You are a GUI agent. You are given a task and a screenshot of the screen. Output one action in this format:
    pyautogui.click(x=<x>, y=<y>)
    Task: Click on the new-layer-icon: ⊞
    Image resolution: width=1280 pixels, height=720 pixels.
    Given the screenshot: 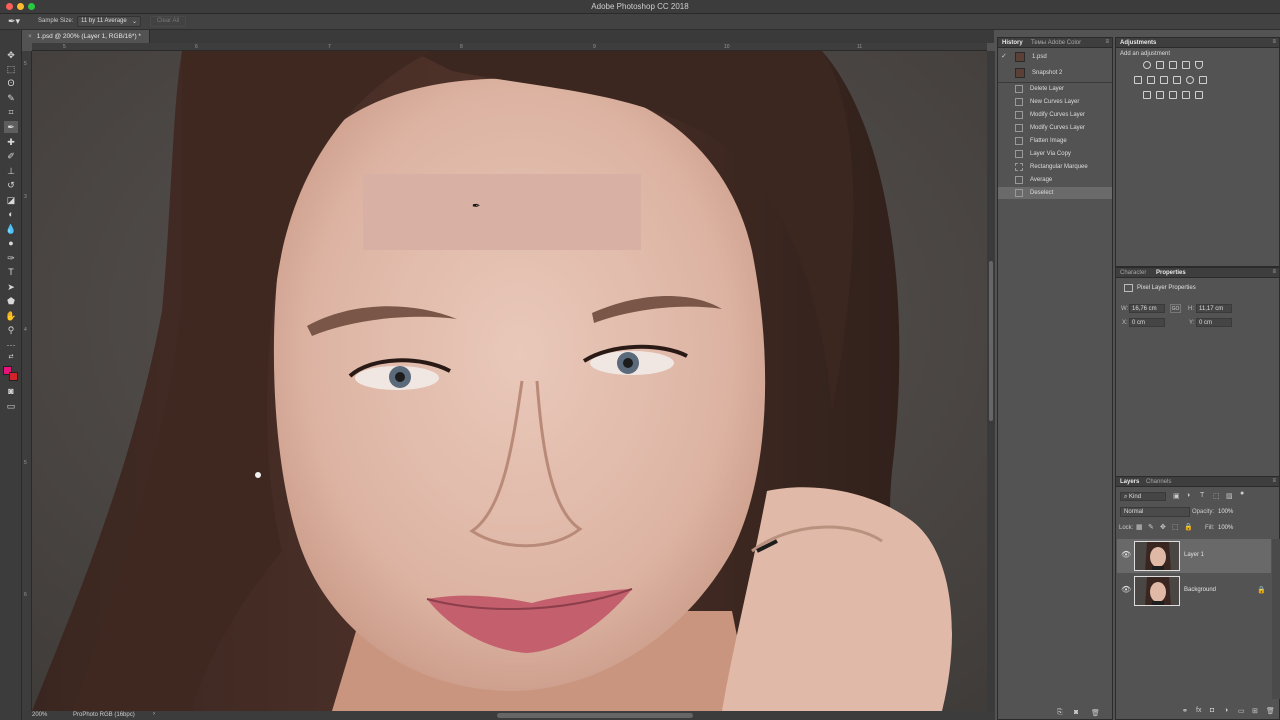 What is the action you would take?
    pyautogui.click(x=1255, y=711)
    